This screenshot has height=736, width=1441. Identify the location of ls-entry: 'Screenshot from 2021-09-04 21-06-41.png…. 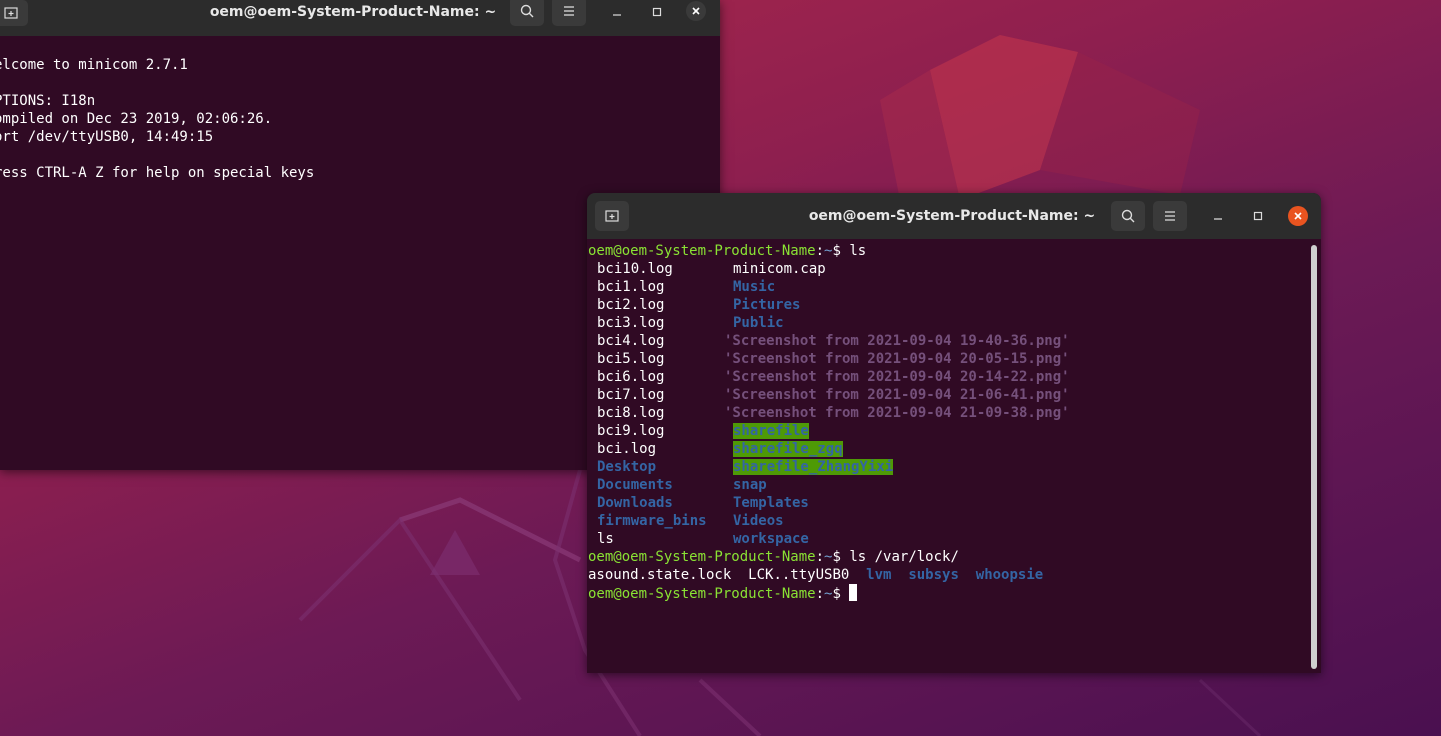
(897, 395).